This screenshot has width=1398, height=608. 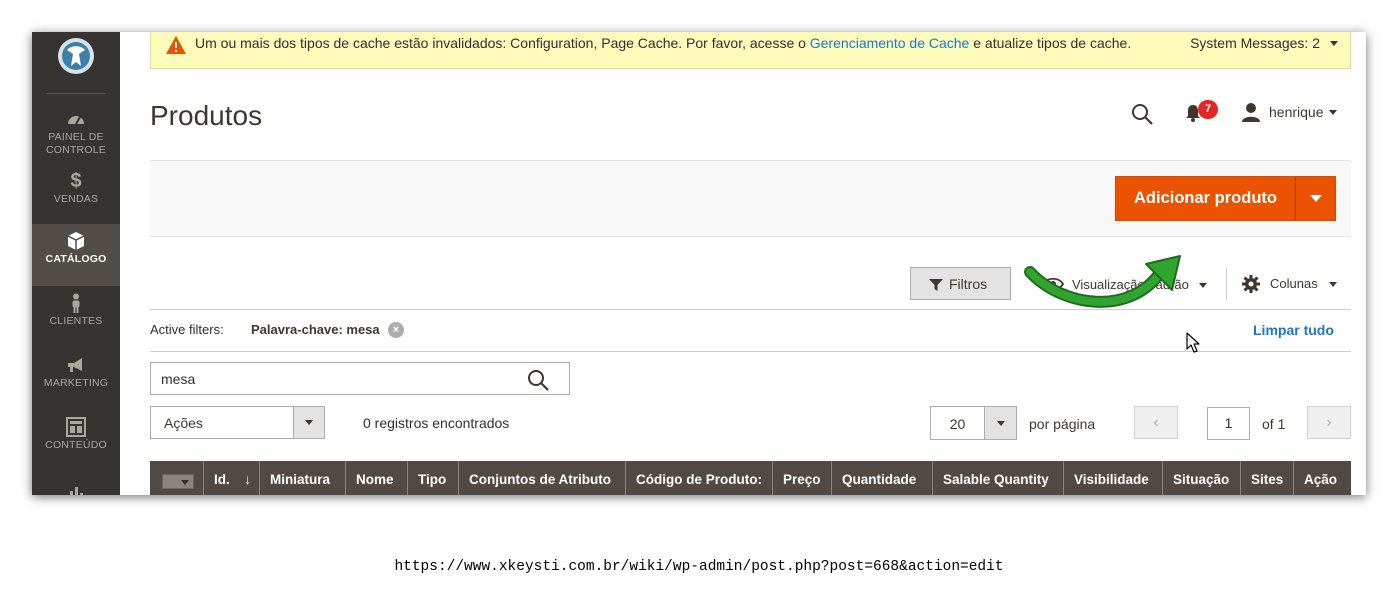 What do you see at coordinates (232, 478) in the screenshot?
I see `column-header-id: Id. ↓` at bounding box center [232, 478].